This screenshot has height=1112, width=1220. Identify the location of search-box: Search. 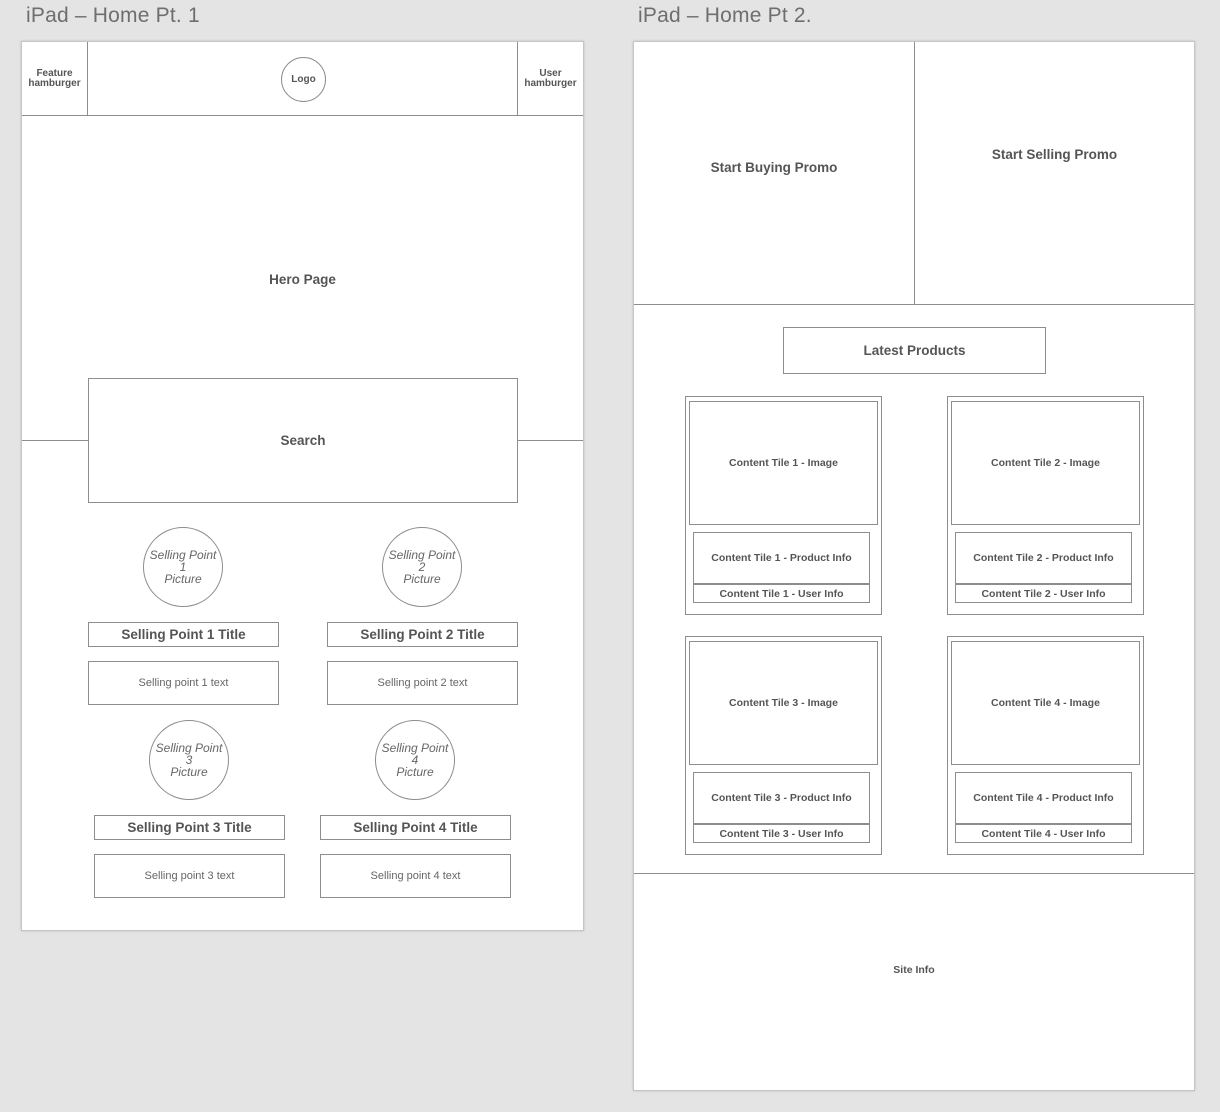
(303, 440).